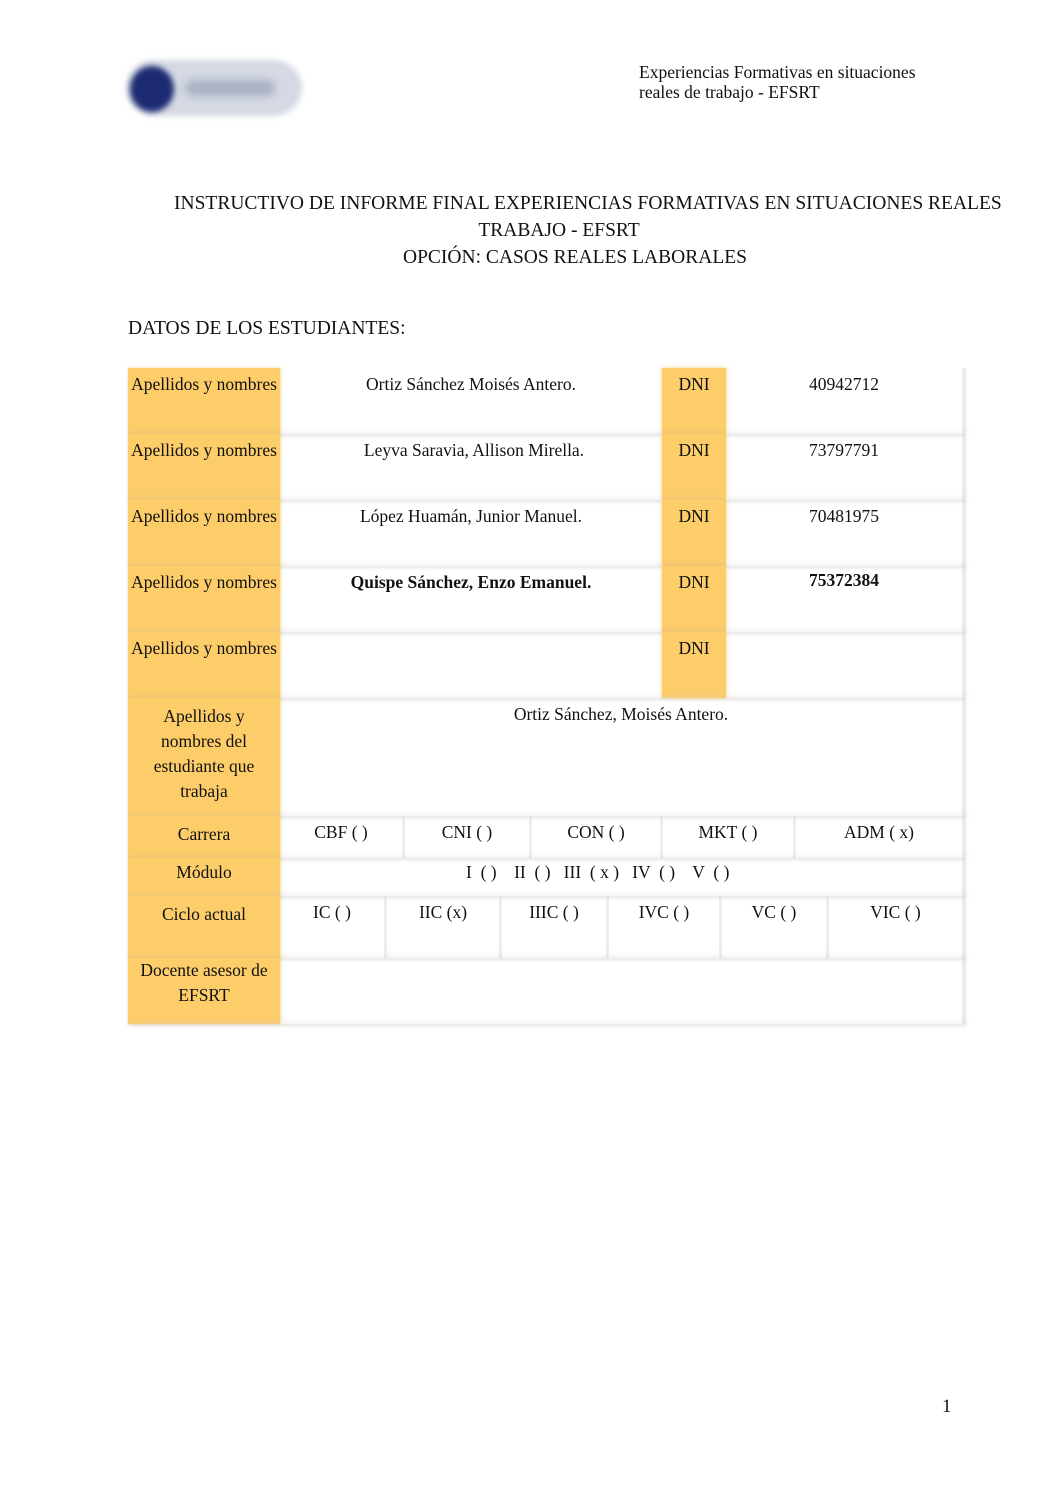  Describe the element at coordinates (267, 328) in the screenshot. I see `section-heading: DATOS DE LOS ESTUDIANTES:` at that location.